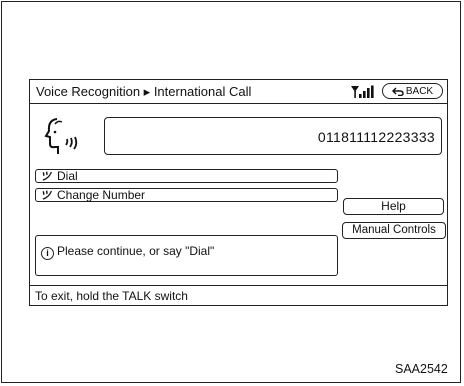 This screenshot has height=386, width=464. Describe the element at coordinates (186, 195) in the screenshot. I see `change-number-command-item: ツ Change Number` at that location.